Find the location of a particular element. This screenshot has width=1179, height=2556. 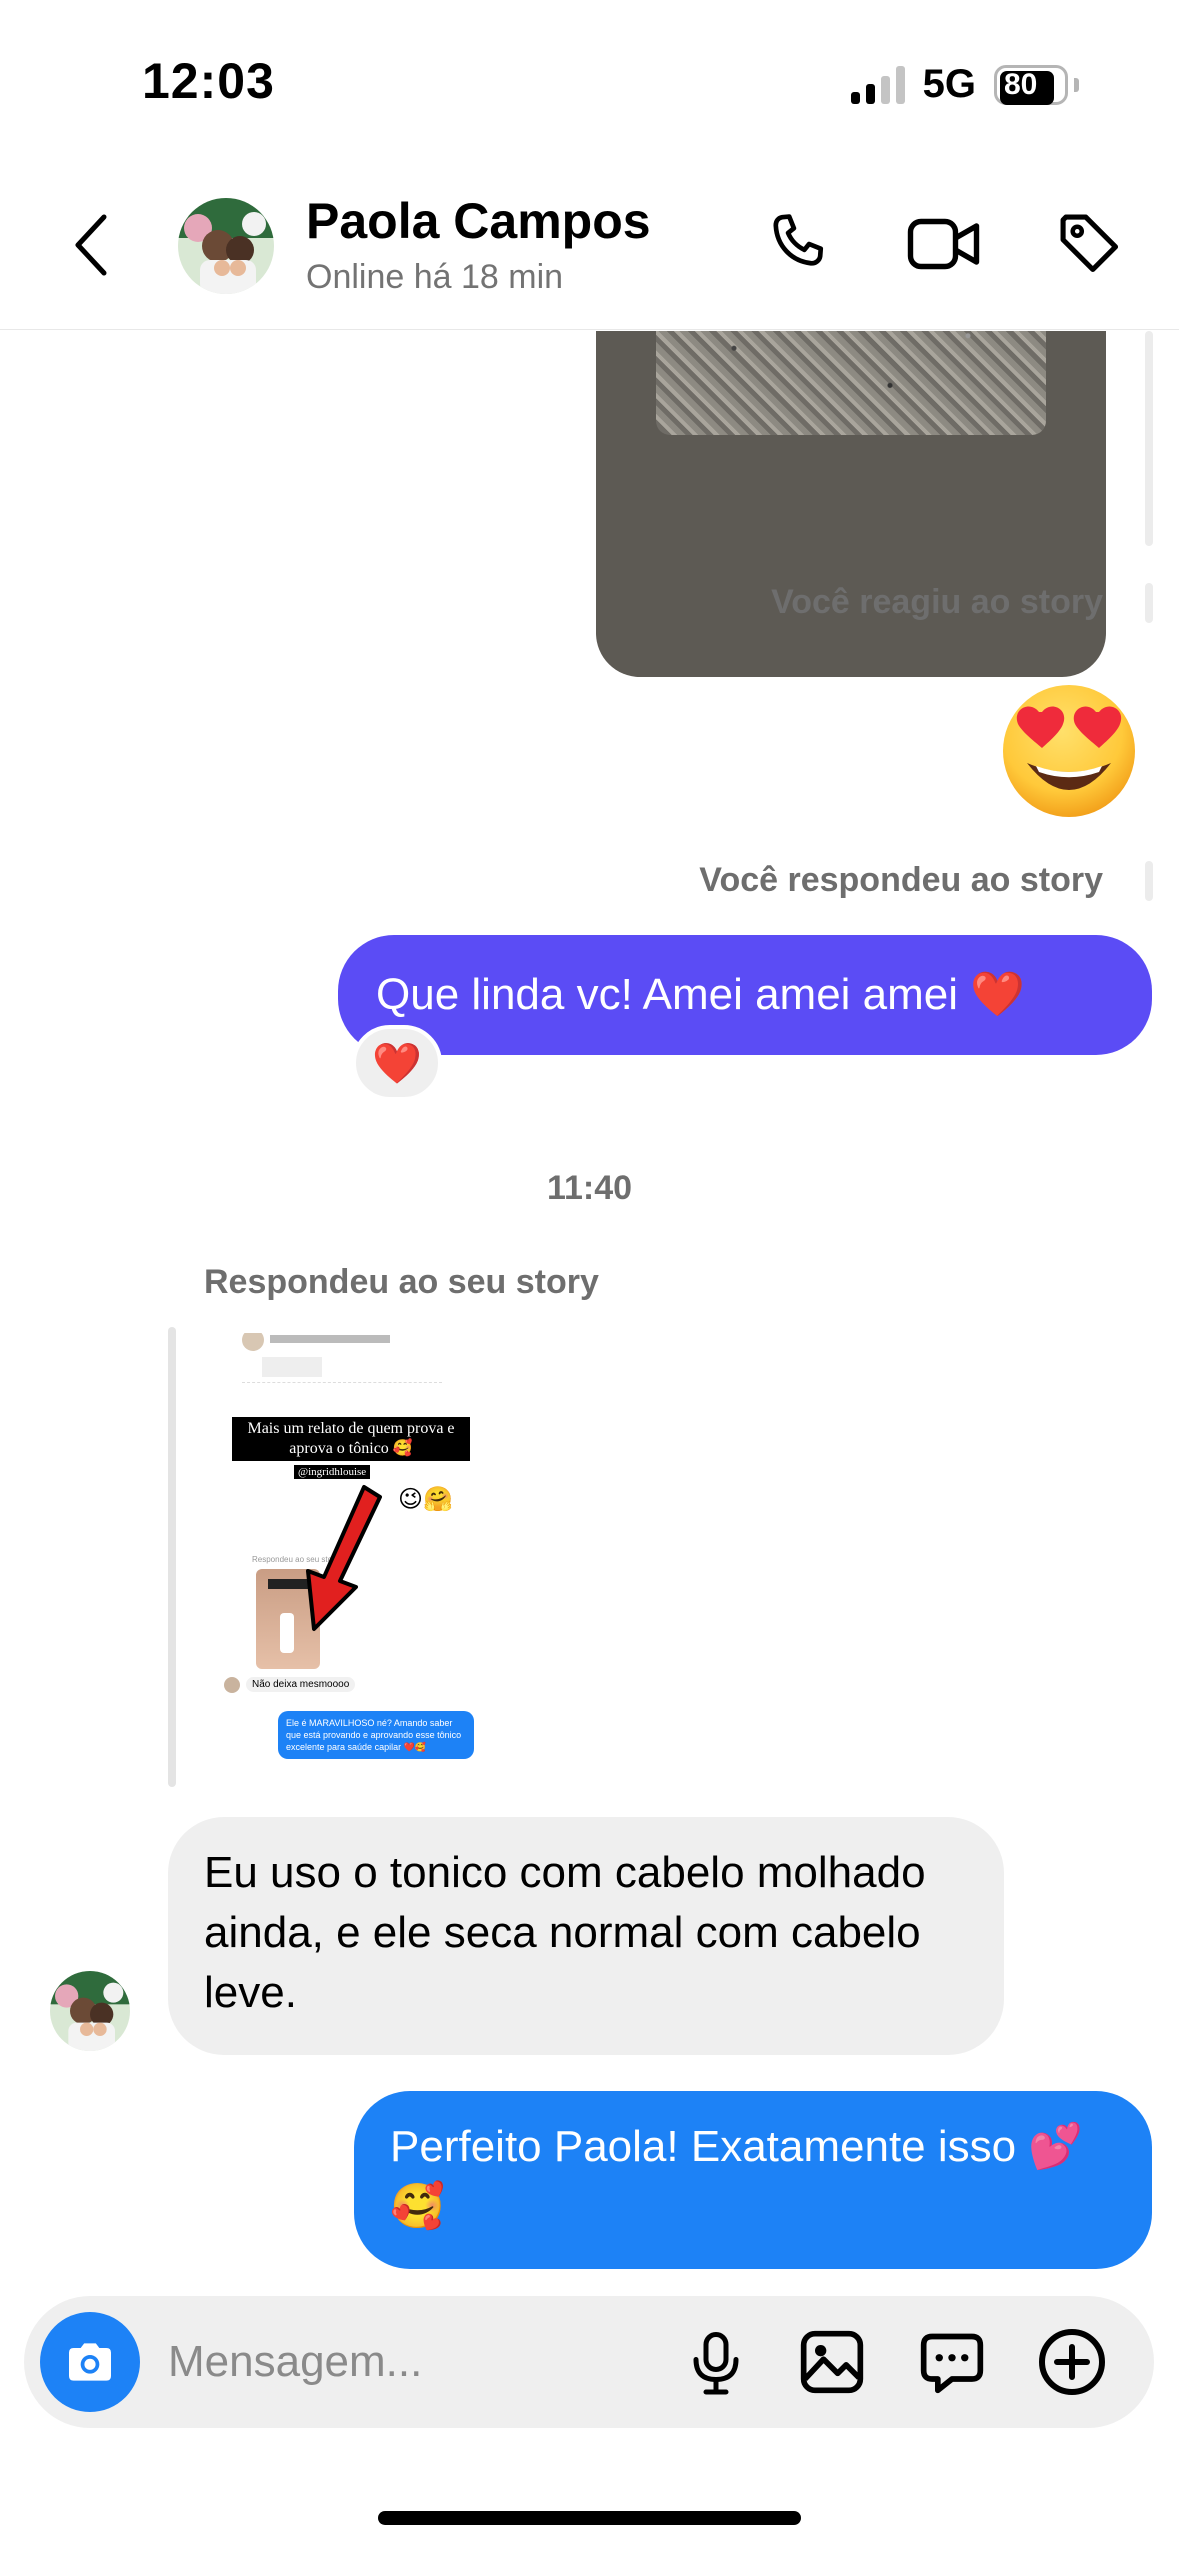

network-type: 5G is located at coordinates (949, 84).